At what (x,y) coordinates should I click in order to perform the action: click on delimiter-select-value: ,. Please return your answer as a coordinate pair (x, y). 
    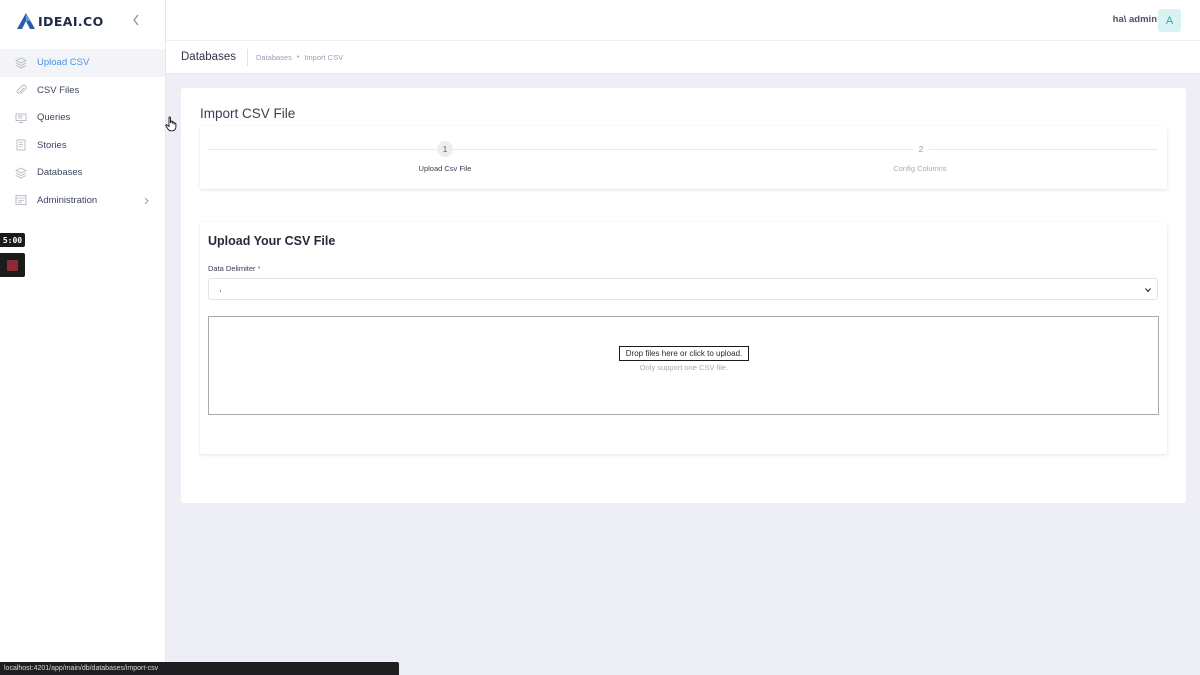
    Looking at the image, I should click on (220, 288).